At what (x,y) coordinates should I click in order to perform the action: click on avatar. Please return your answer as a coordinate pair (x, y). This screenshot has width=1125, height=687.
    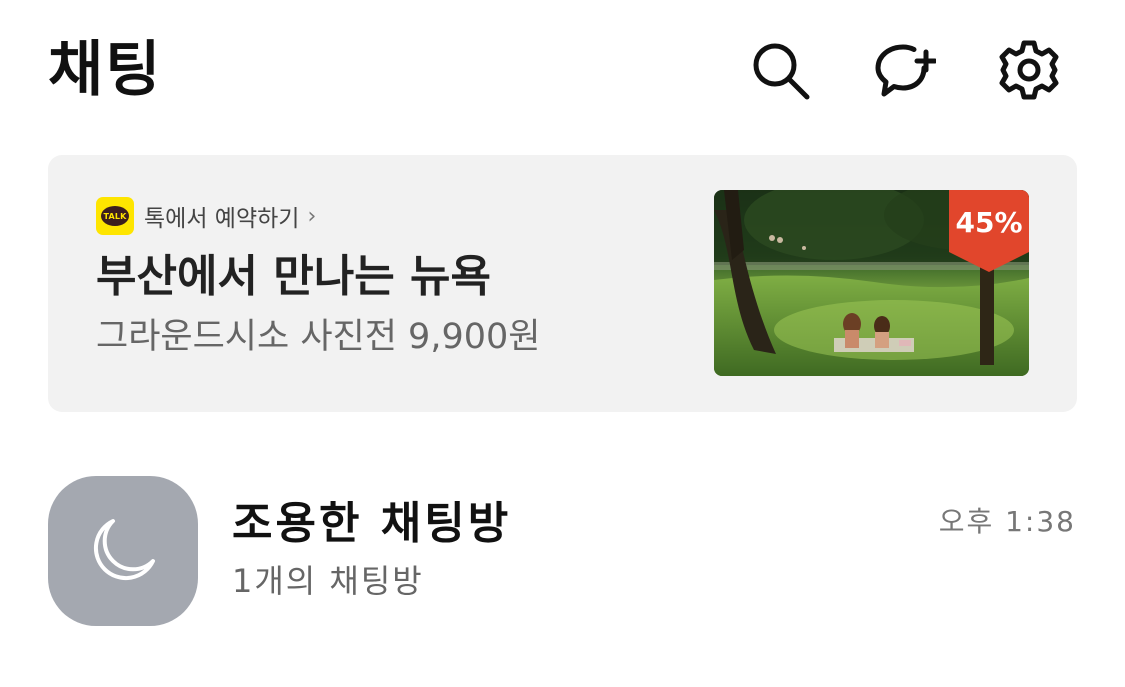
    Looking at the image, I should click on (123, 551).